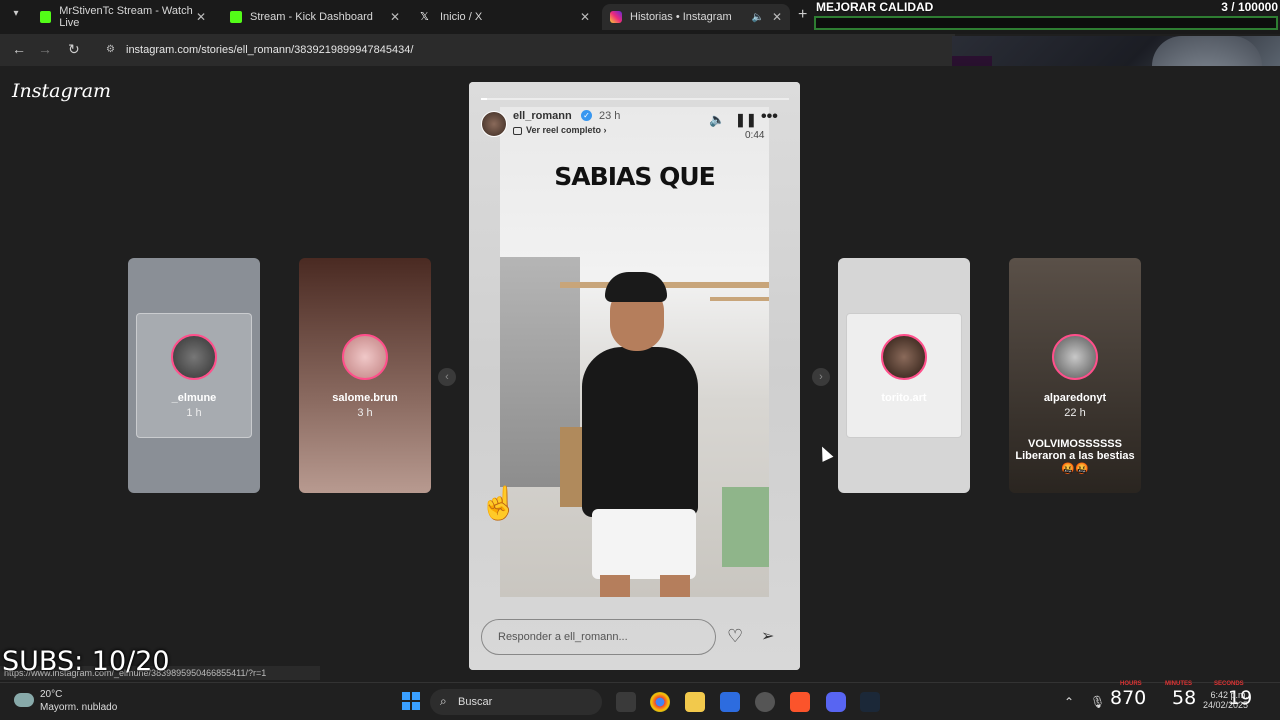  I want to click on quality-goal-overlay: MEJORAR CALIDAD 3 / 100000, so click(1046, 16).